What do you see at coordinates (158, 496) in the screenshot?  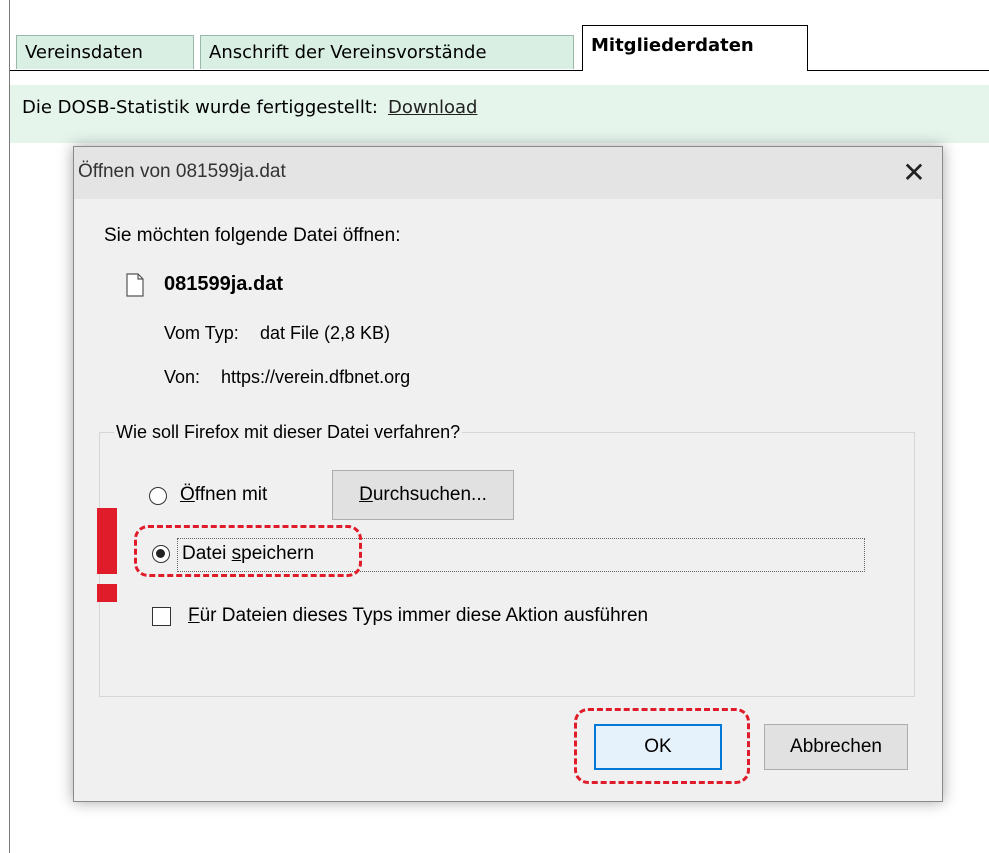 I see `open-with-radio` at bounding box center [158, 496].